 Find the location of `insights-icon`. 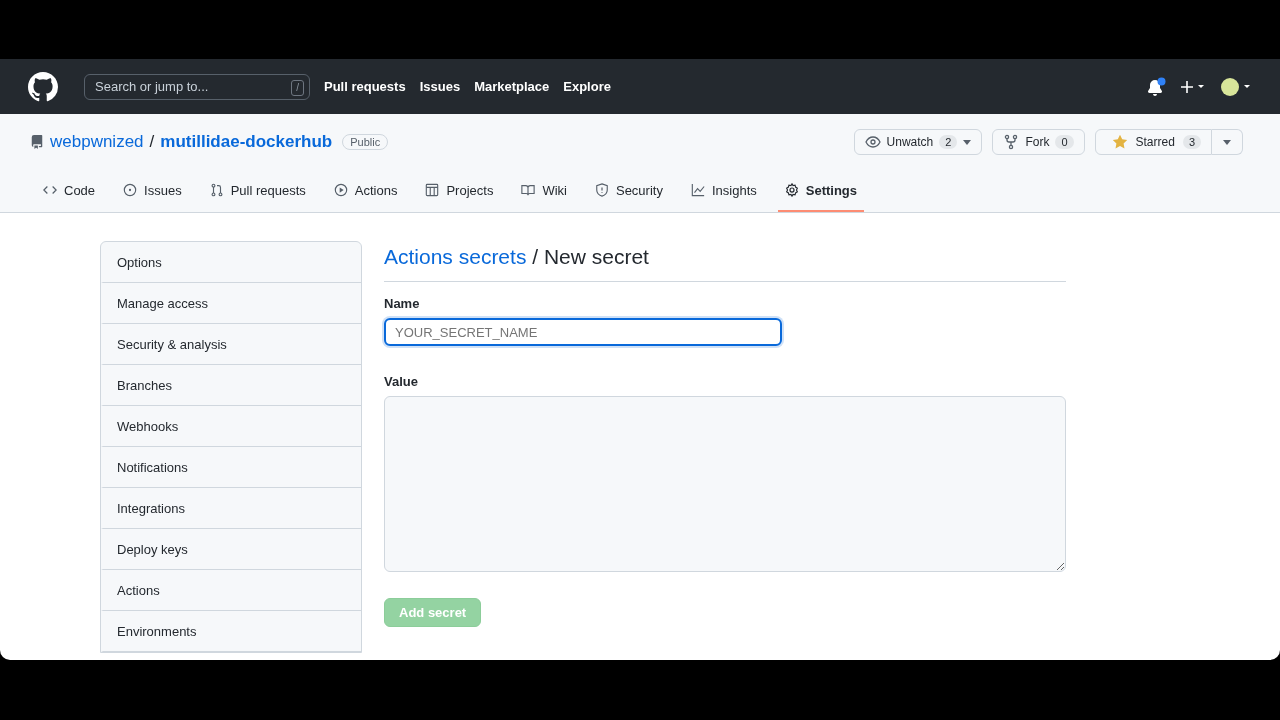

insights-icon is located at coordinates (697, 190).